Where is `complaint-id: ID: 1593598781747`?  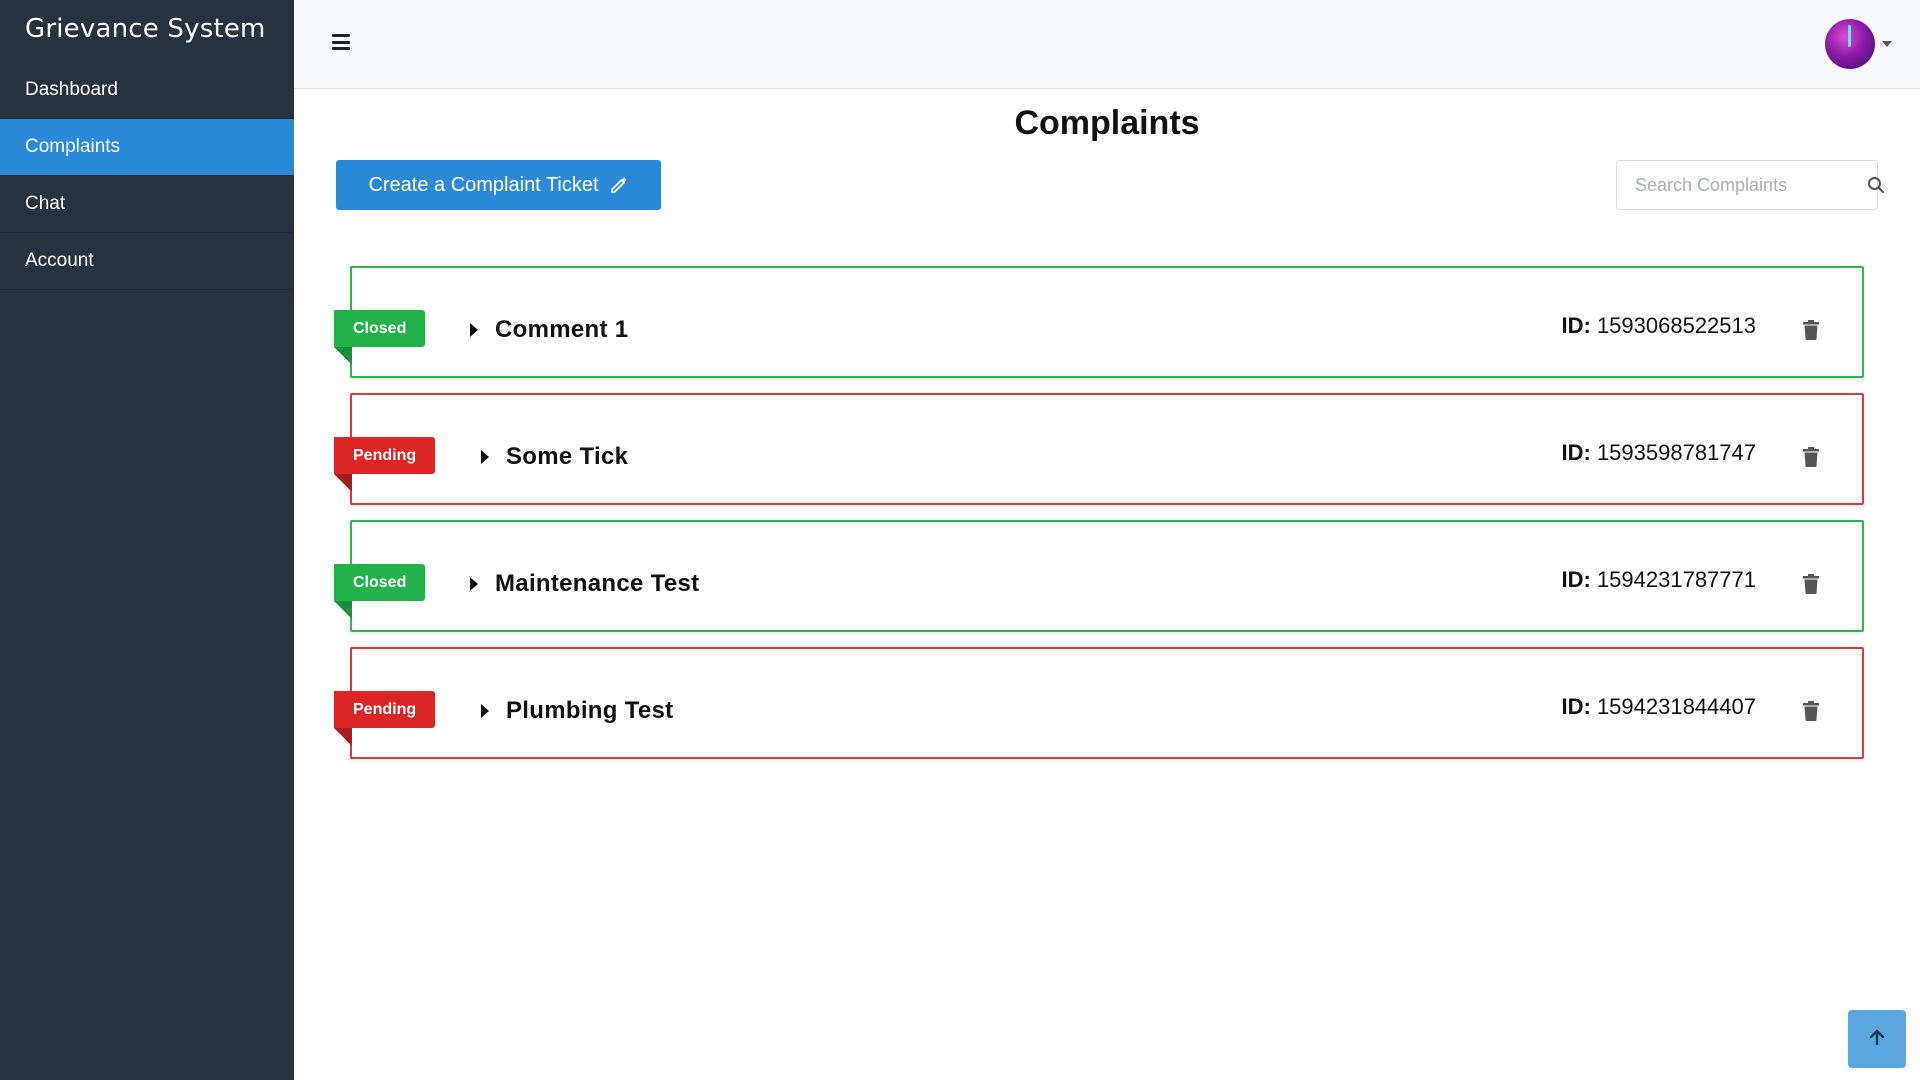
complaint-id: ID: 1593598781747 is located at coordinates (1658, 453).